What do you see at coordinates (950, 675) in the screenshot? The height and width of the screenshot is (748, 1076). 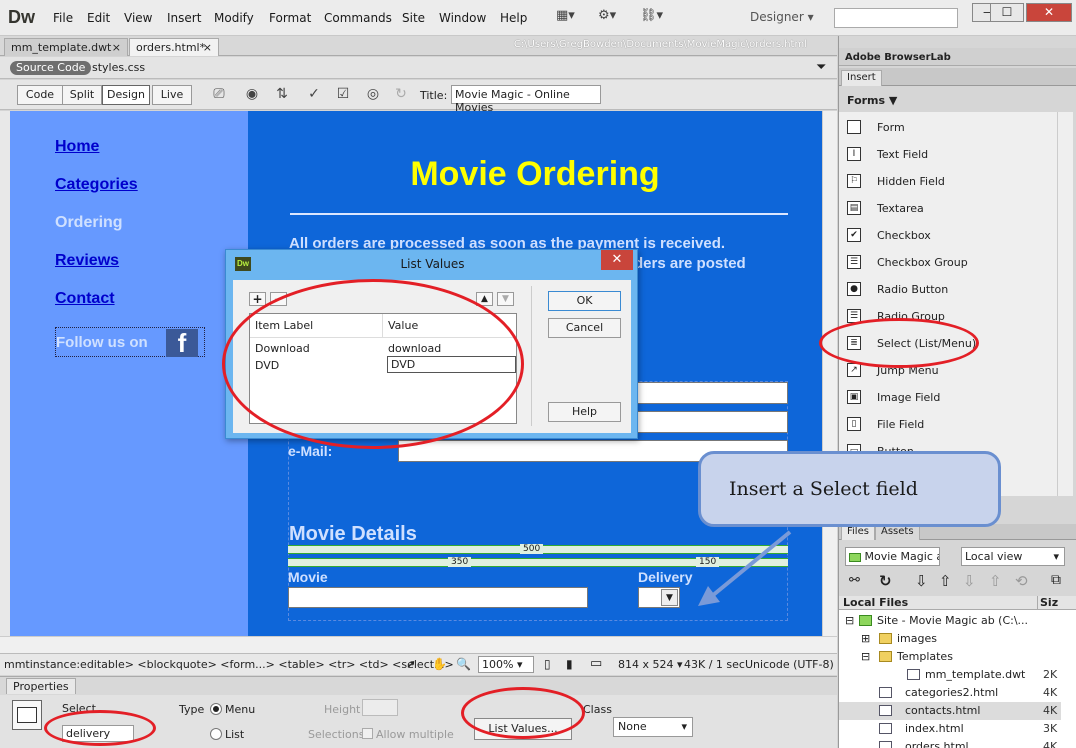 I see `tree-item-mm-template: mm_template.dwt 2K` at bounding box center [950, 675].